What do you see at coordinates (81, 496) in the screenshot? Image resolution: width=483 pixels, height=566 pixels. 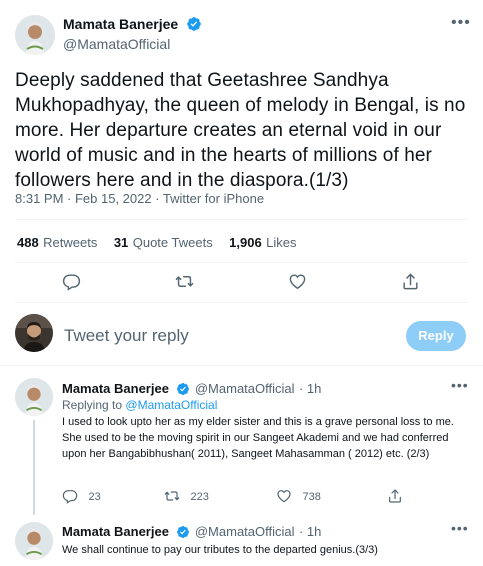 I see `reply-1-replies: 23` at bounding box center [81, 496].